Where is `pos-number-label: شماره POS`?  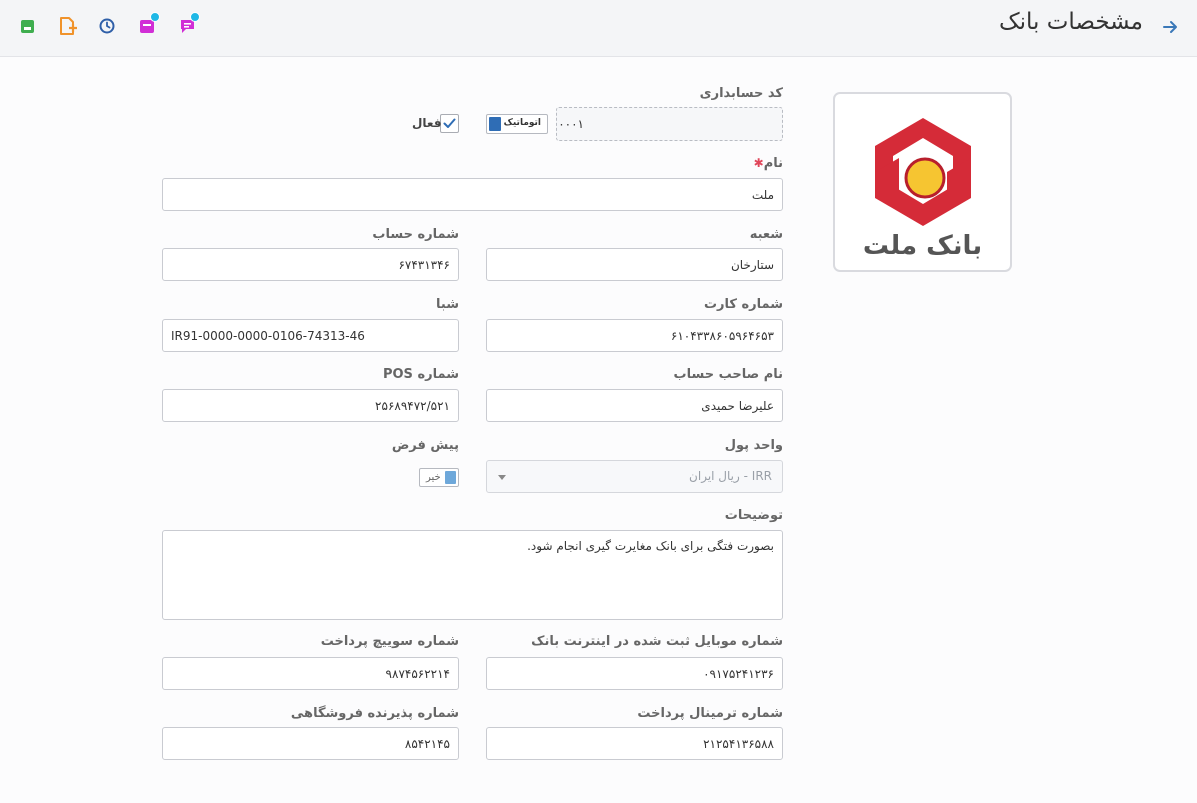
pos-number-label: شماره POS is located at coordinates (420, 374).